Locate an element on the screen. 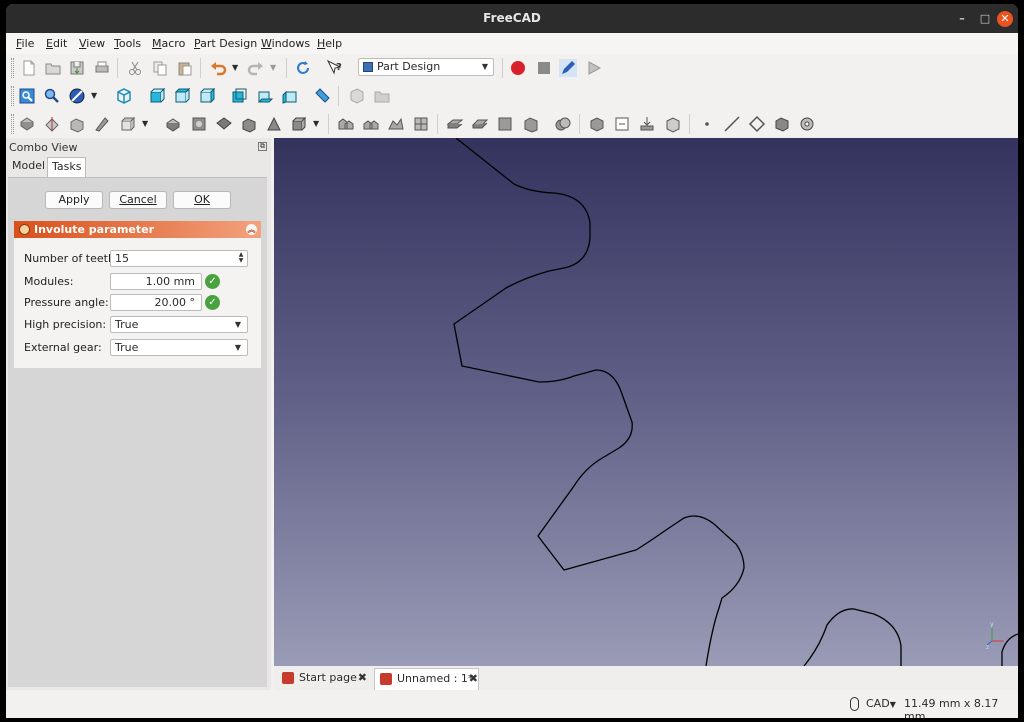 The width and height of the screenshot is (1024, 722). tab-start-page: Start page ✖ is located at coordinates (322, 679).